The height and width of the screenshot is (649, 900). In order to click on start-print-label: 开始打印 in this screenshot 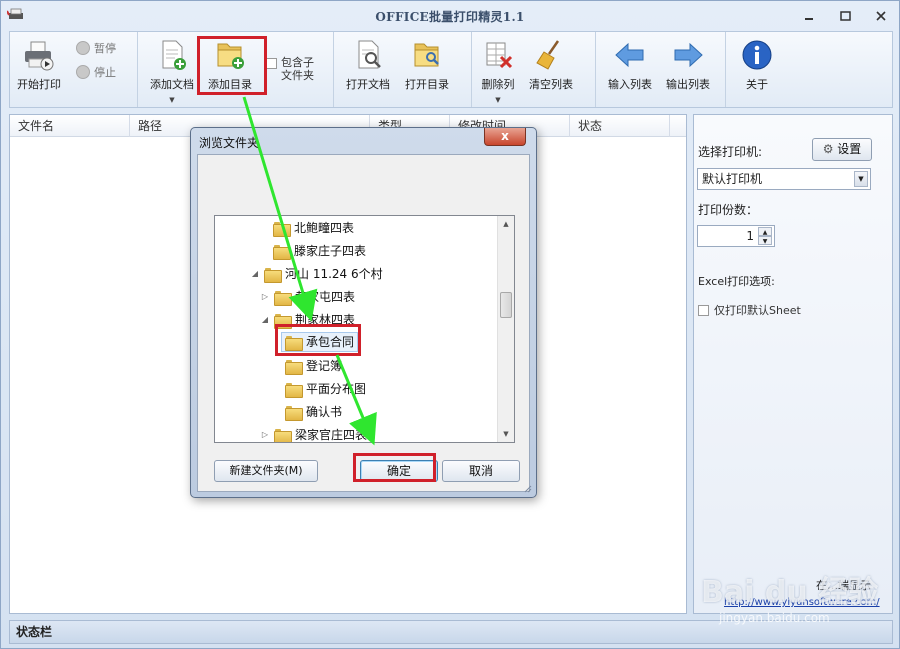, I will do `click(39, 84)`.